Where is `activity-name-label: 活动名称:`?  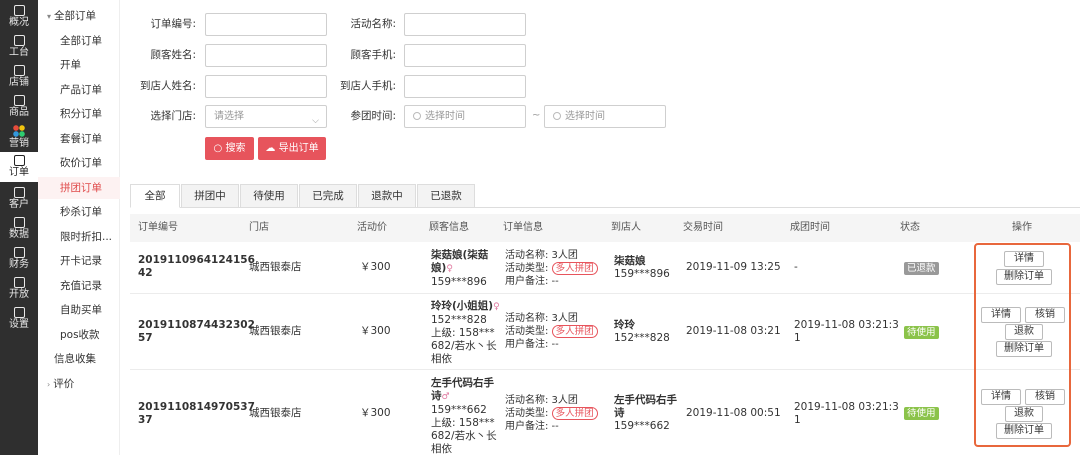 activity-name-label: 活动名称: is located at coordinates (373, 24).